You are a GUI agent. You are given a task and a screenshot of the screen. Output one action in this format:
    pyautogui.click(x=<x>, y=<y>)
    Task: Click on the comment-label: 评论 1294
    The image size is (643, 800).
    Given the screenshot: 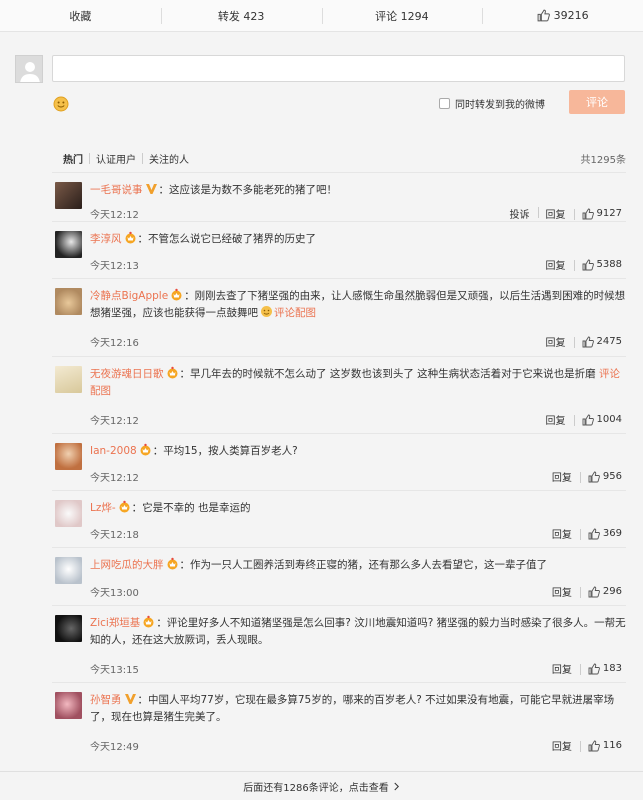 What is the action you would take?
    pyautogui.click(x=402, y=16)
    